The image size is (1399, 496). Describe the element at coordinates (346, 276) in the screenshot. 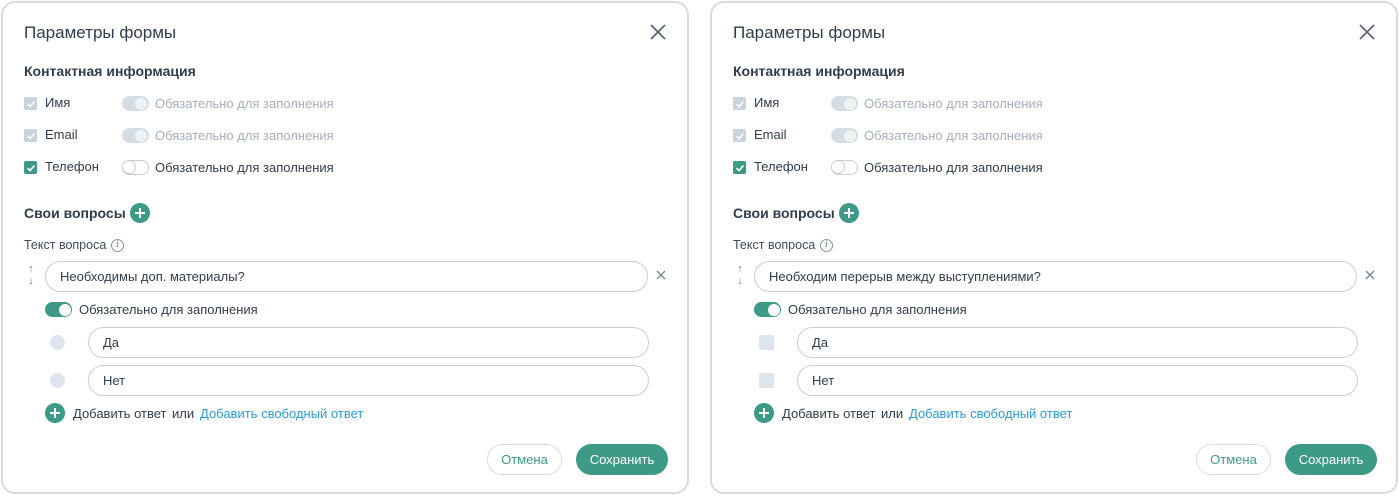

I see `question-text-input: Необходимы доп. материалы?` at that location.